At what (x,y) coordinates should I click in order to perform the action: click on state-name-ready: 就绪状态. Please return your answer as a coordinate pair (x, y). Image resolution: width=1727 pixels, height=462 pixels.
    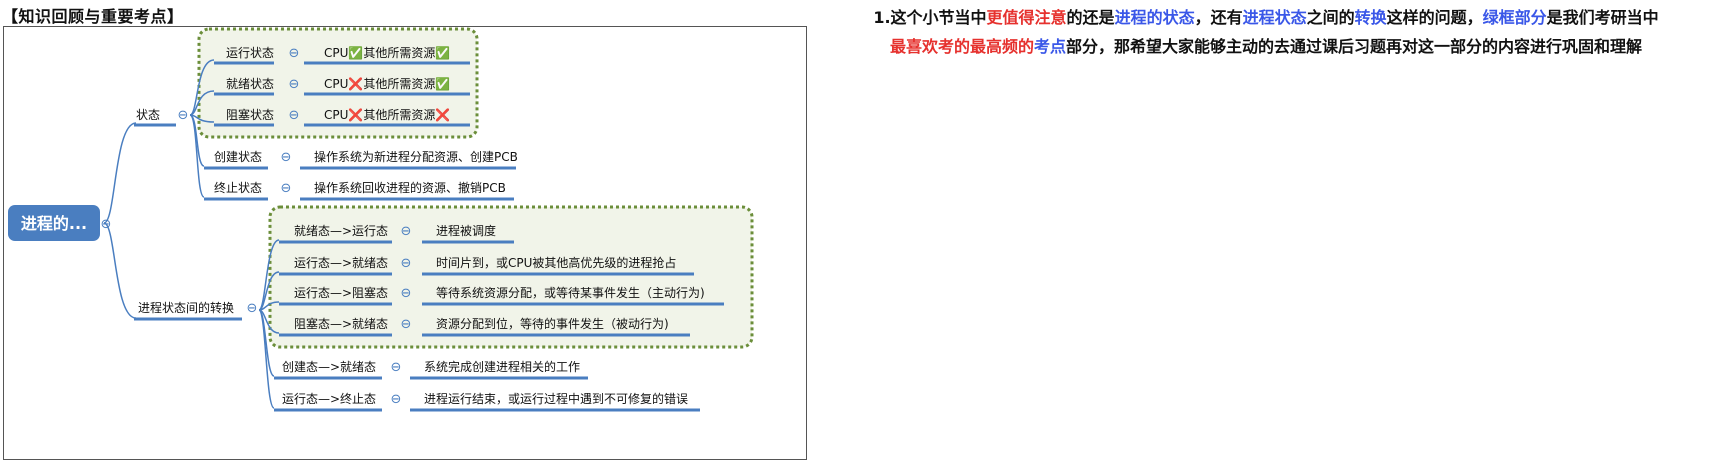
    Looking at the image, I should click on (250, 84).